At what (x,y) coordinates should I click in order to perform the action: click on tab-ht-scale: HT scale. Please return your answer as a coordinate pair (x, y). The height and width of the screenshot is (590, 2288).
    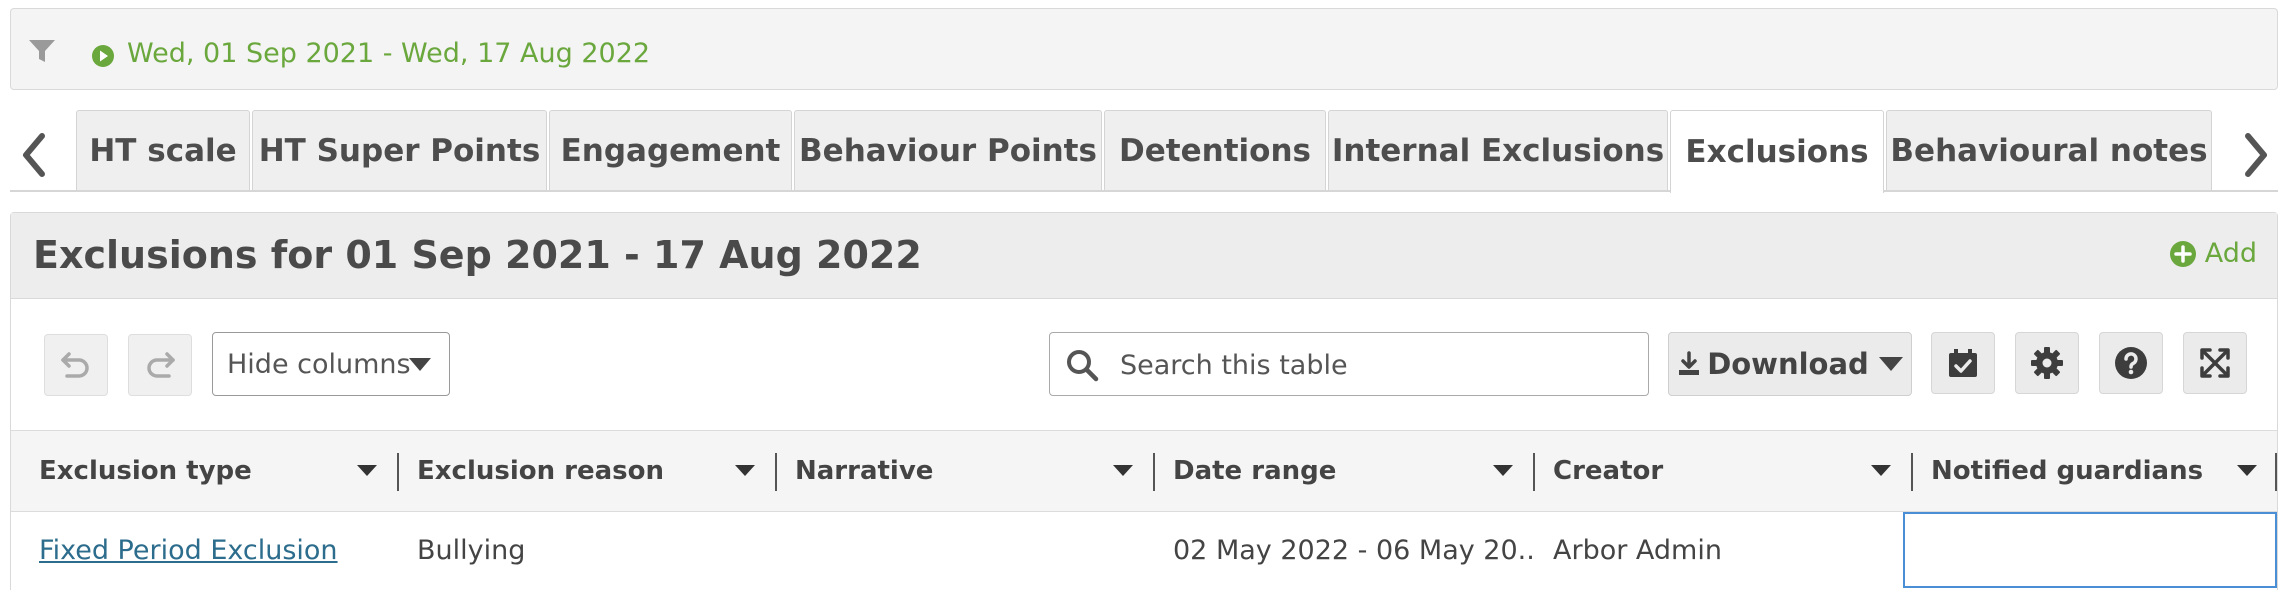
    Looking at the image, I should click on (163, 150).